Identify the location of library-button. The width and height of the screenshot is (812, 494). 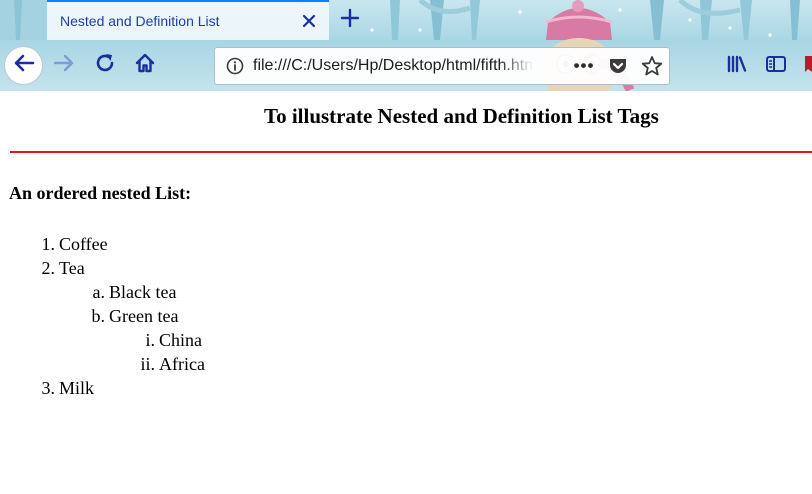
(737, 66).